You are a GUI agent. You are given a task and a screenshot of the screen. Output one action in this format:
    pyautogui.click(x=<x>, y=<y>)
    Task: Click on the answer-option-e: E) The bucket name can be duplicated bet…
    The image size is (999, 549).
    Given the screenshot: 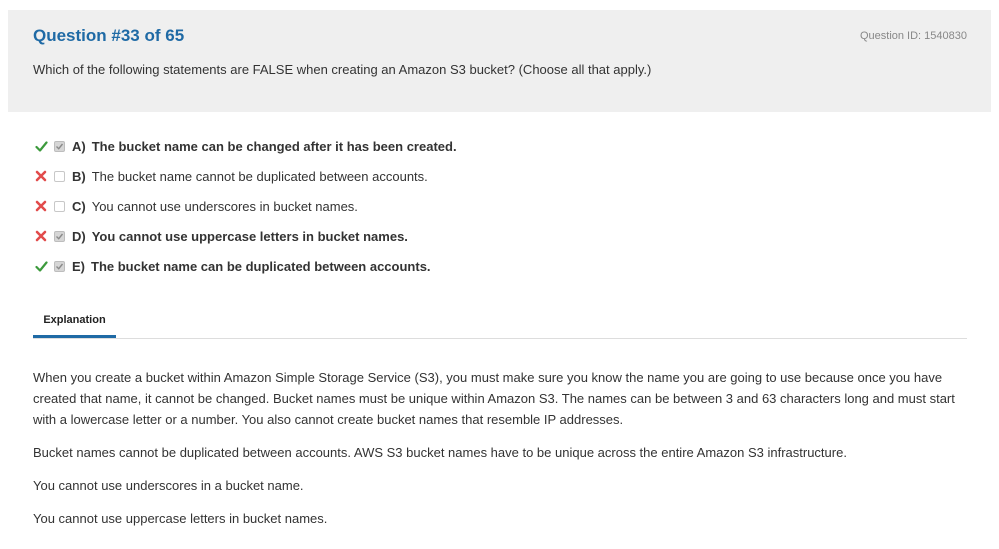 What is the action you would take?
    pyautogui.click(x=483, y=266)
    